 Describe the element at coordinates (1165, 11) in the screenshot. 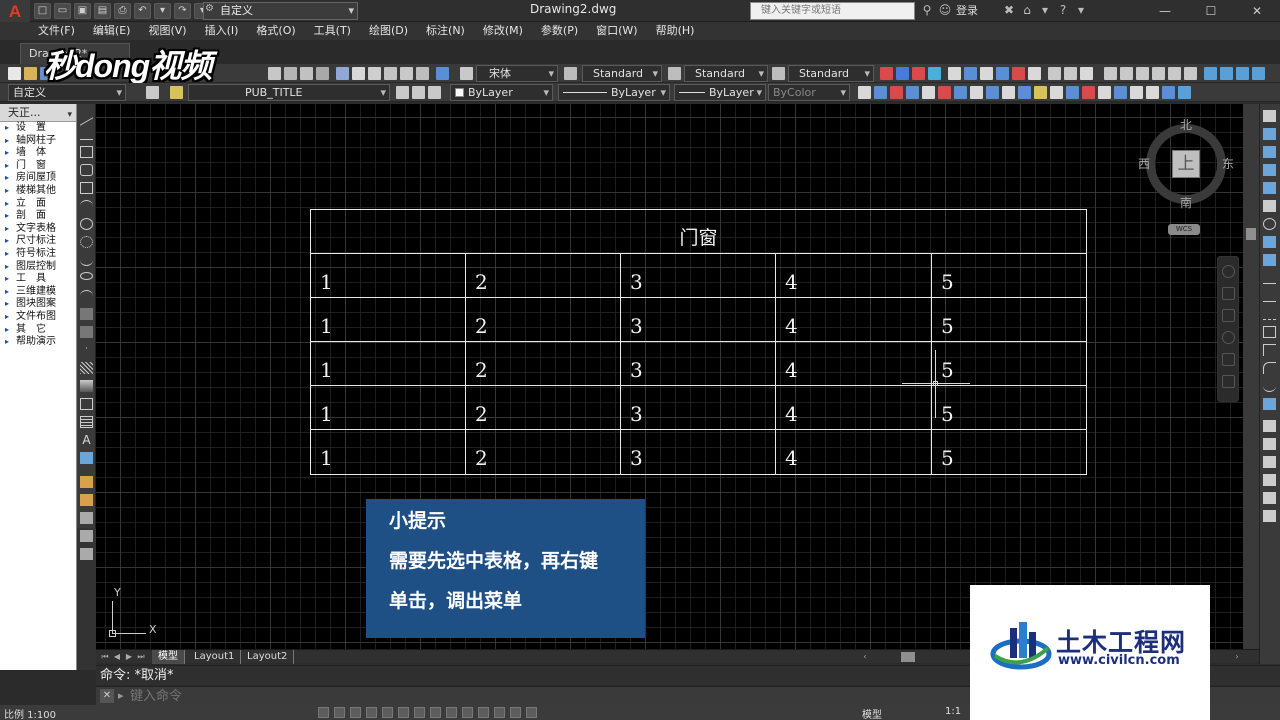

I see `minimize-icon: —` at that location.